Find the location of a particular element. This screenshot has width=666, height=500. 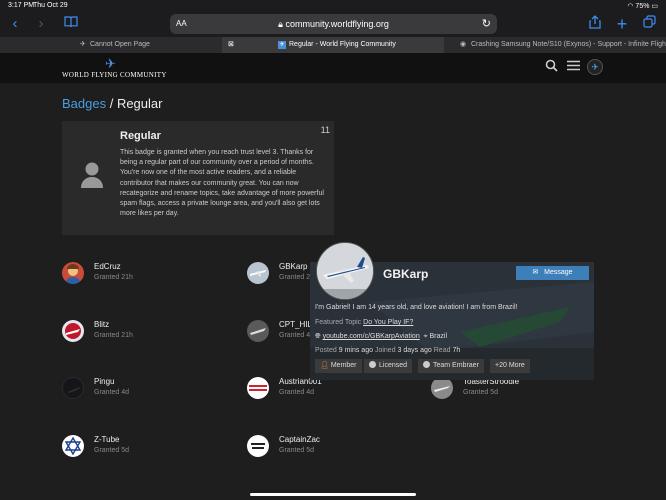

chip-label: +20 More is located at coordinates (510, 365).